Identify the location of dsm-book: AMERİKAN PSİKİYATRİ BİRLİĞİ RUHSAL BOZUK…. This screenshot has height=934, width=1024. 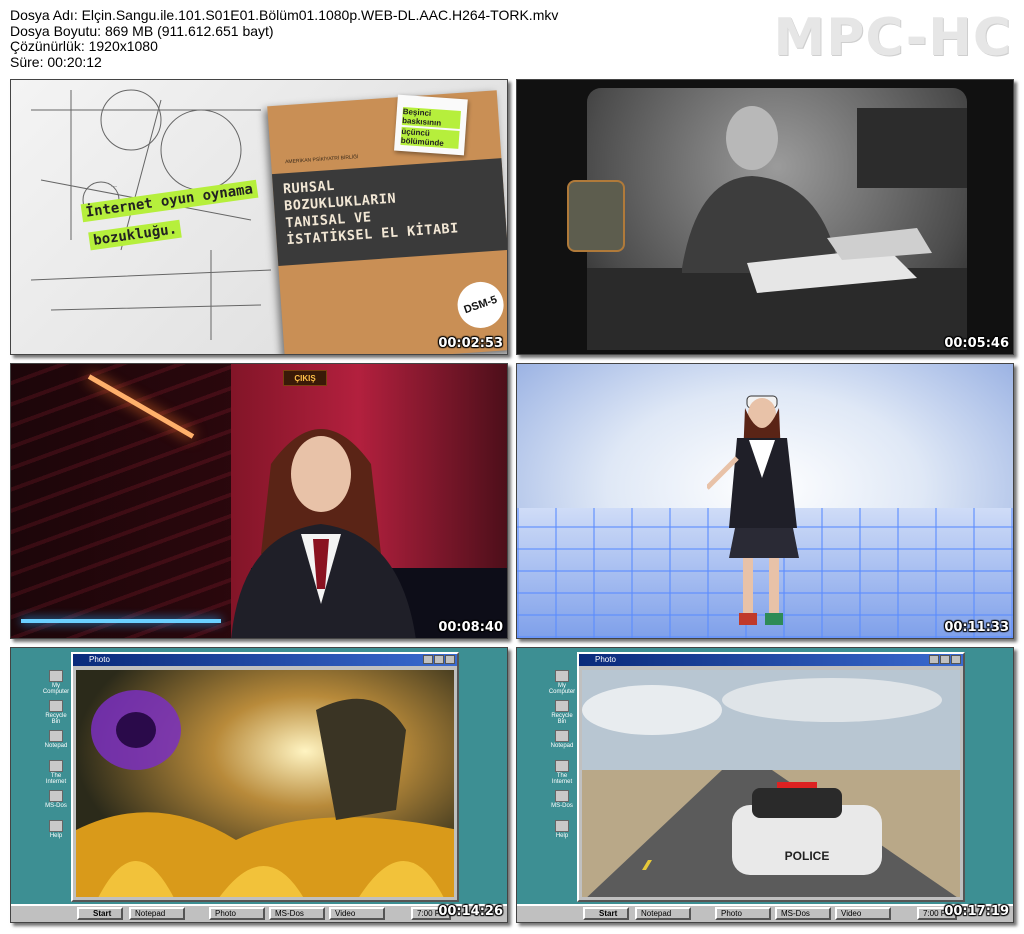
(387, 222).